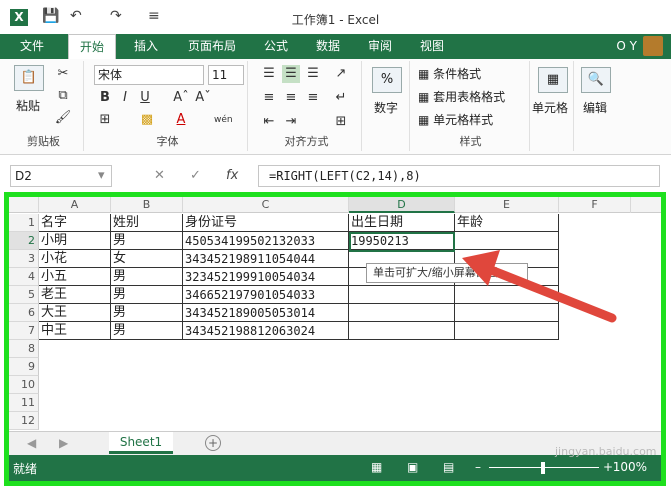  I want to click on next-sheet-icon: ▶, so click(63, 443).